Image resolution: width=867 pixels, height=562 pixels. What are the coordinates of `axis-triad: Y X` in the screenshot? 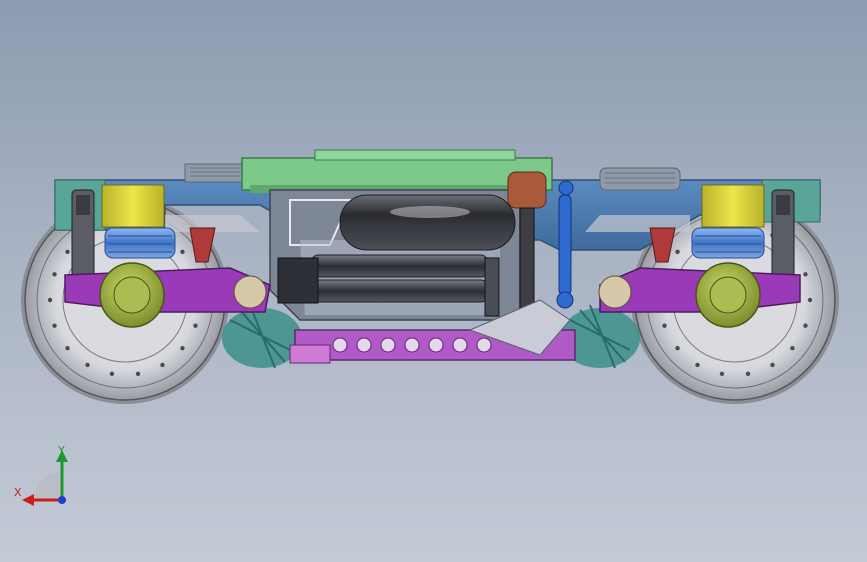 It's located at (41, 475).